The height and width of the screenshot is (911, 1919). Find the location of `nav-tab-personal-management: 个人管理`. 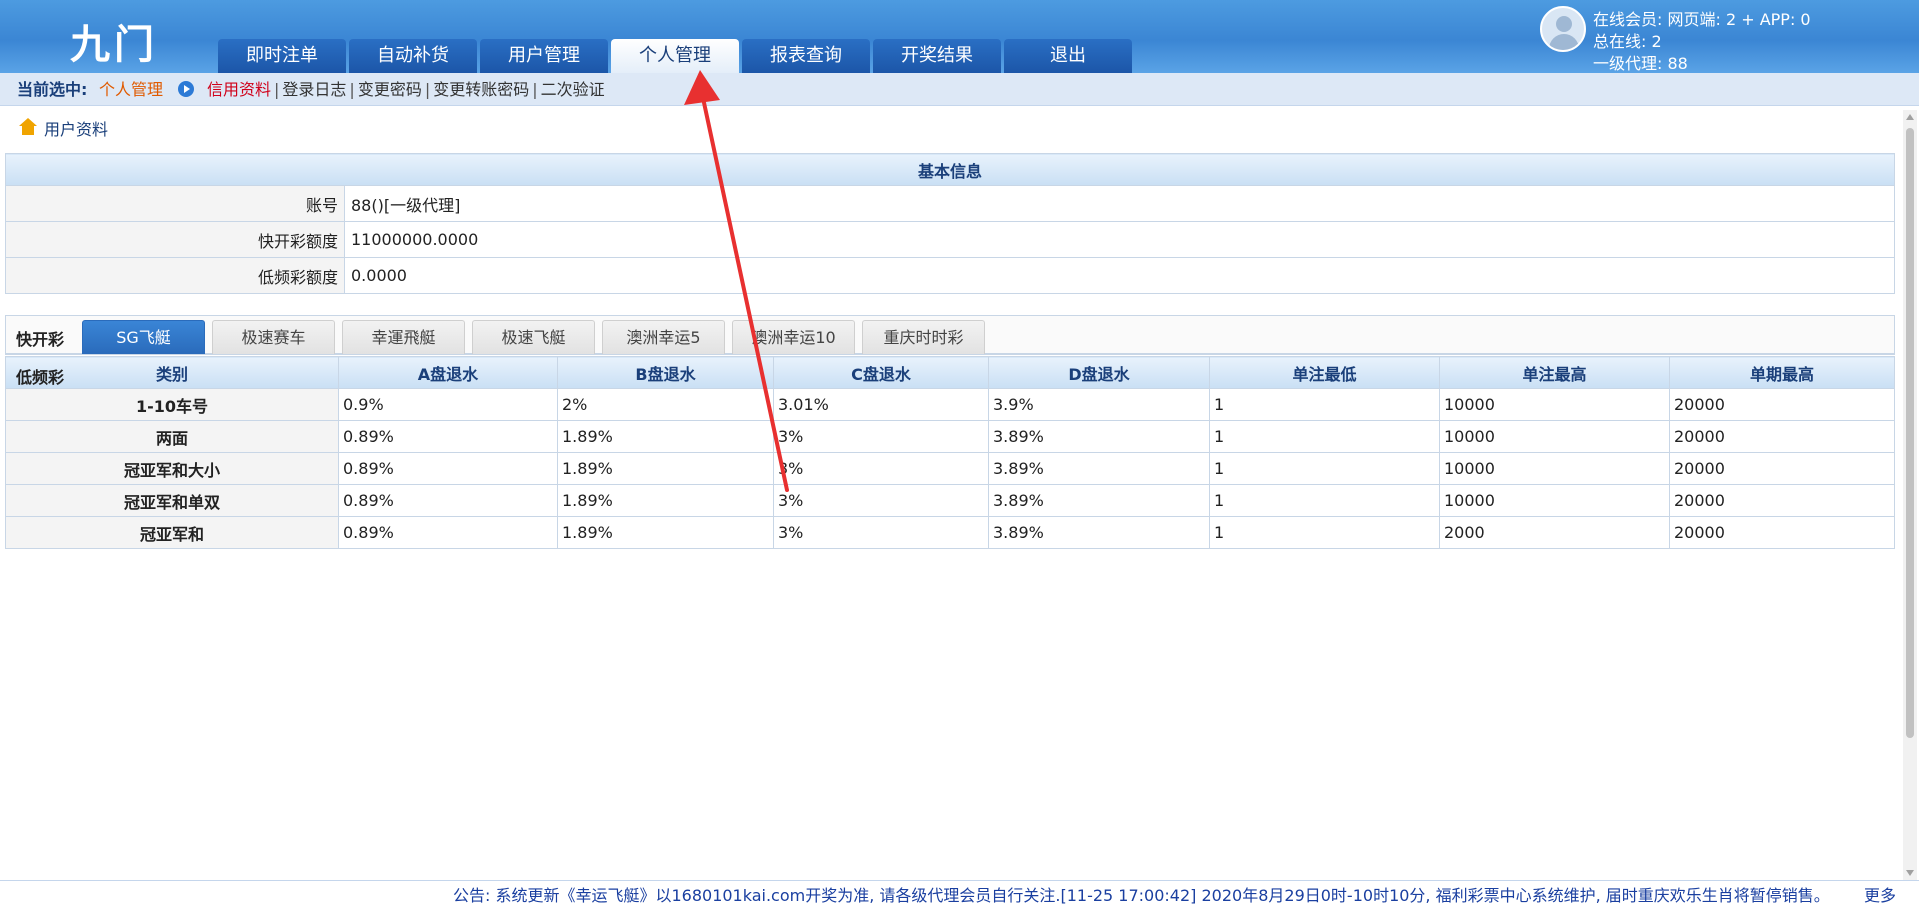

nav-tab-personal-management: 个人管理 is located at coordinates (675, 56).